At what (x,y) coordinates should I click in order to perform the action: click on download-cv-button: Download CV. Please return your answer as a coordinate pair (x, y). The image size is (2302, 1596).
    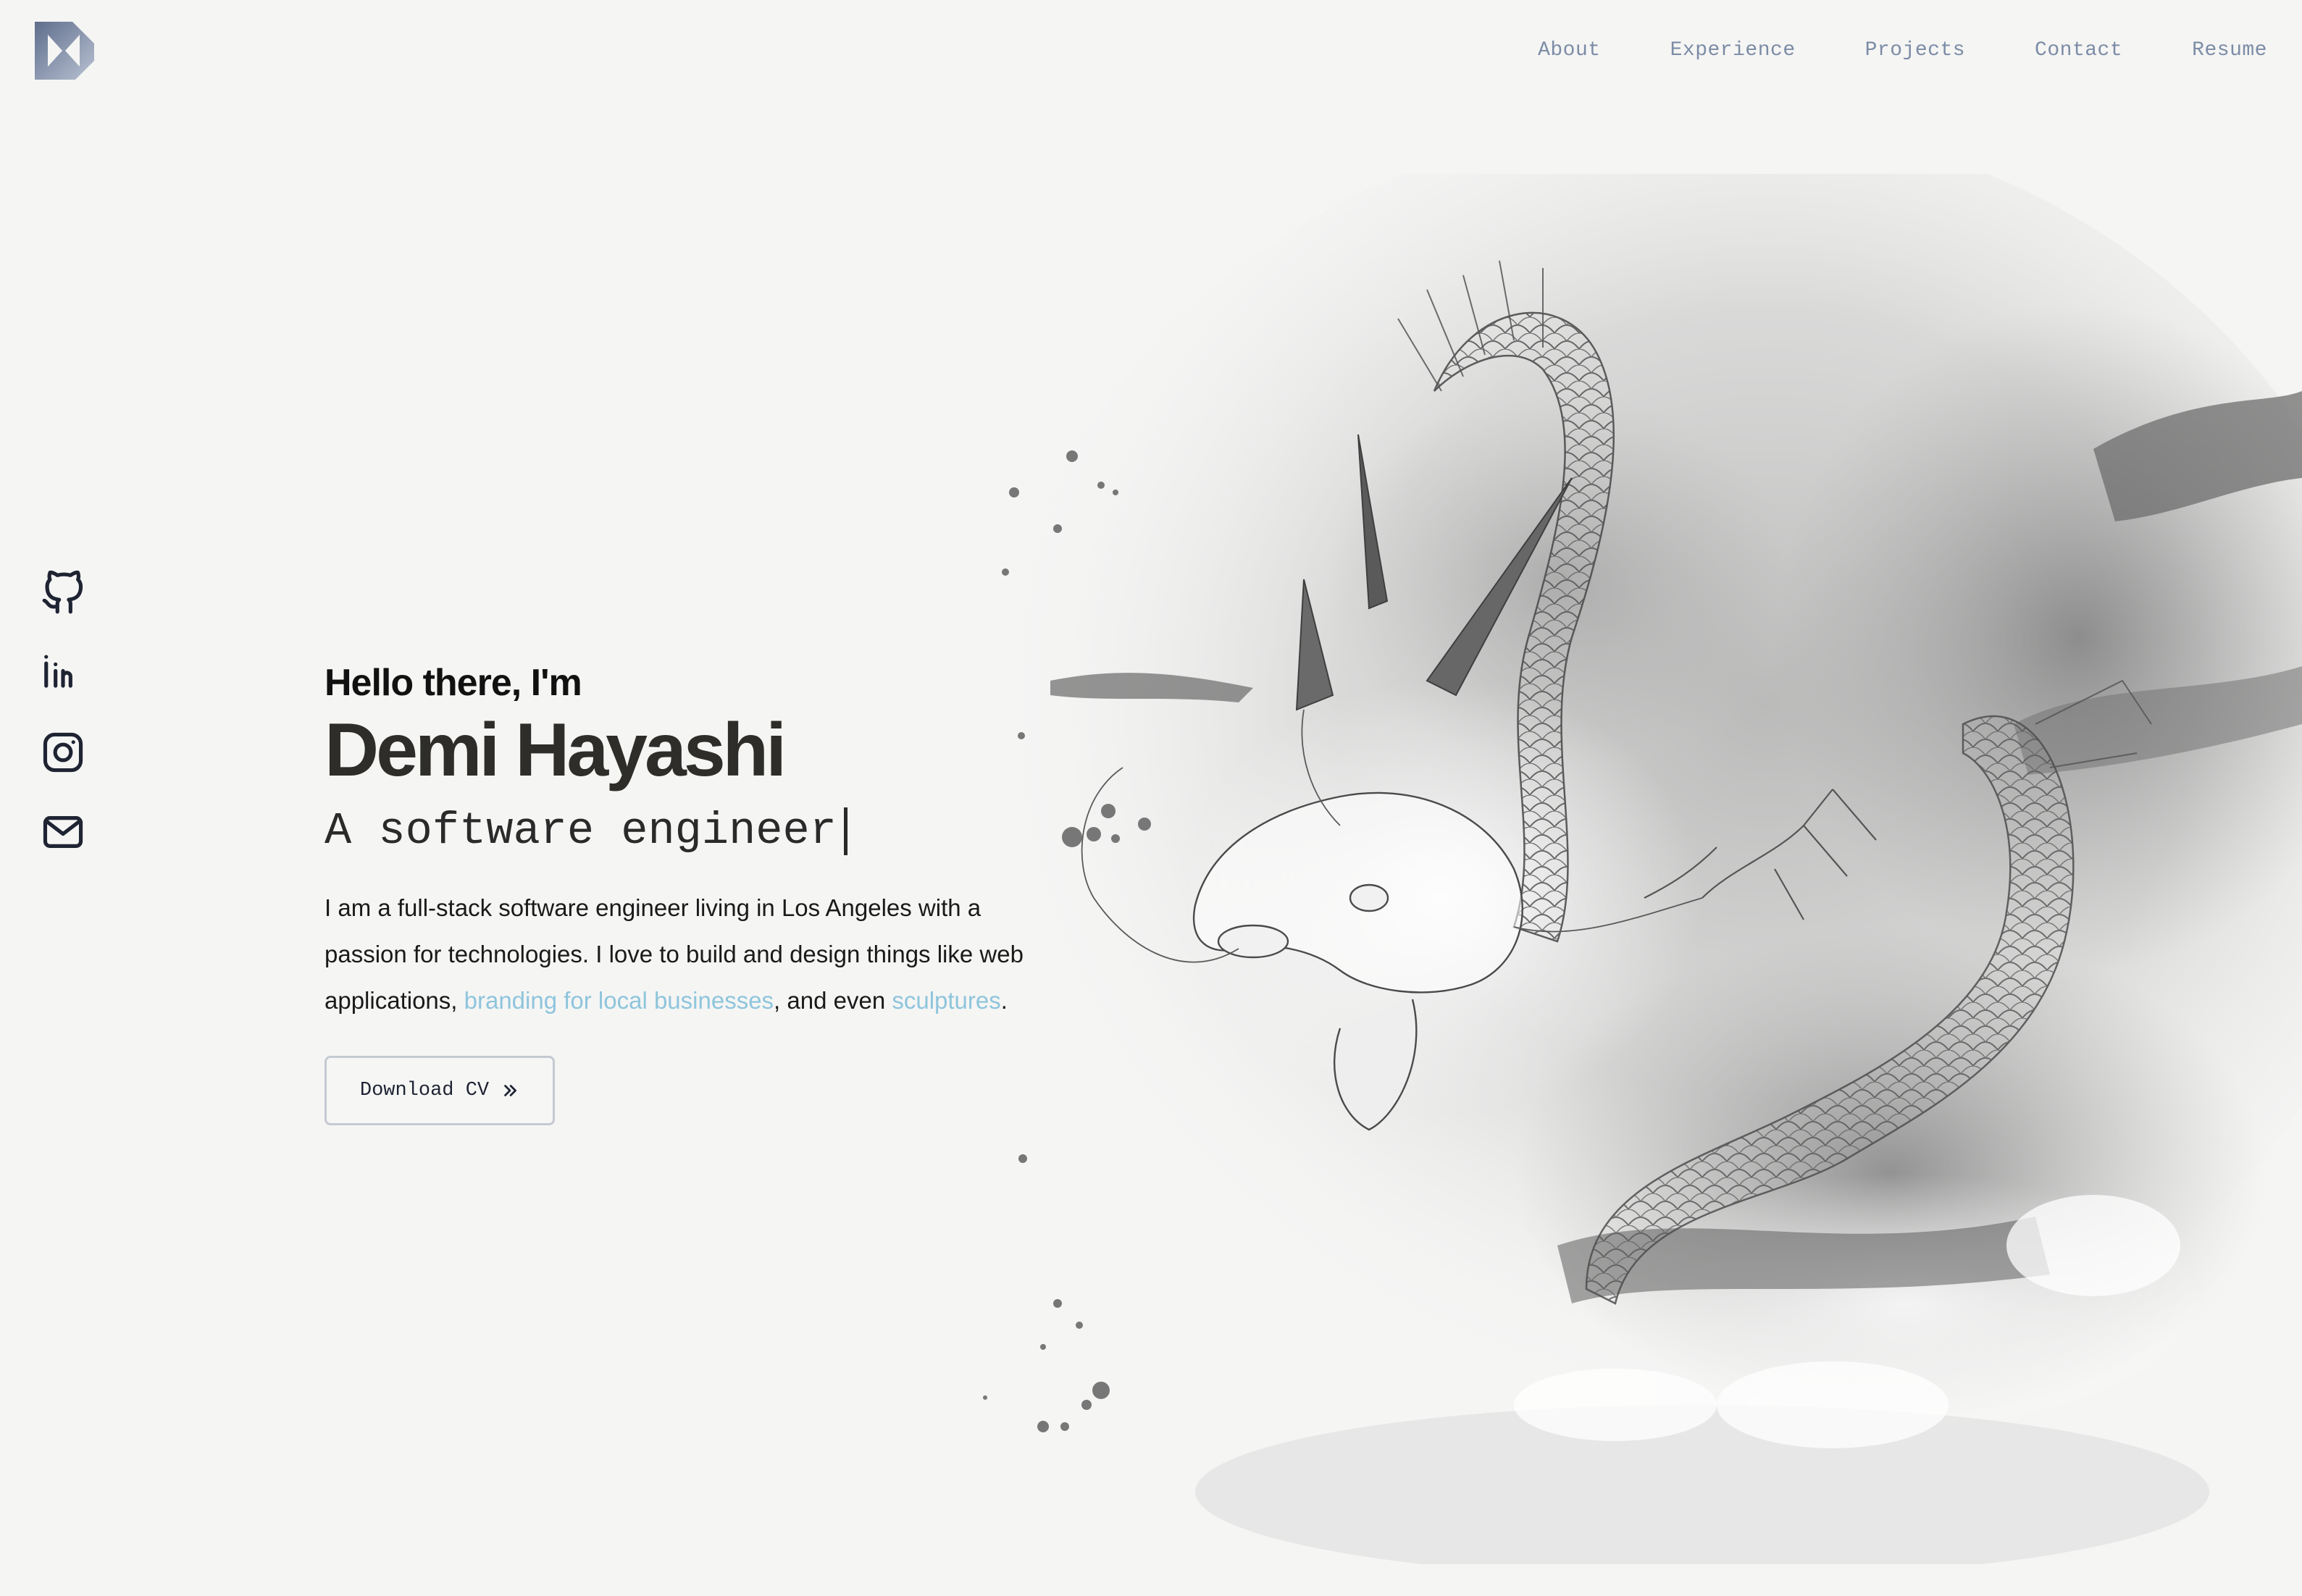
    Looking at the image, I should click on (440, 1090).